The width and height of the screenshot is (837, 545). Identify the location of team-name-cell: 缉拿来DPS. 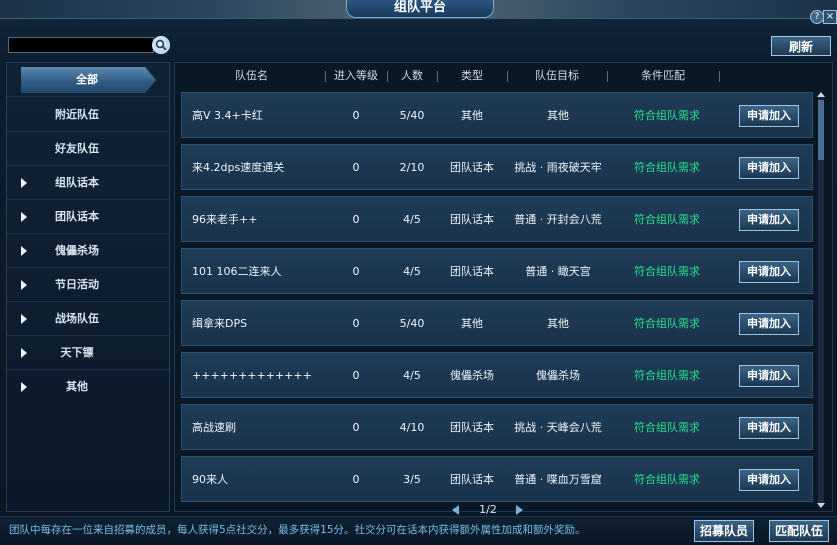
(220, 323).